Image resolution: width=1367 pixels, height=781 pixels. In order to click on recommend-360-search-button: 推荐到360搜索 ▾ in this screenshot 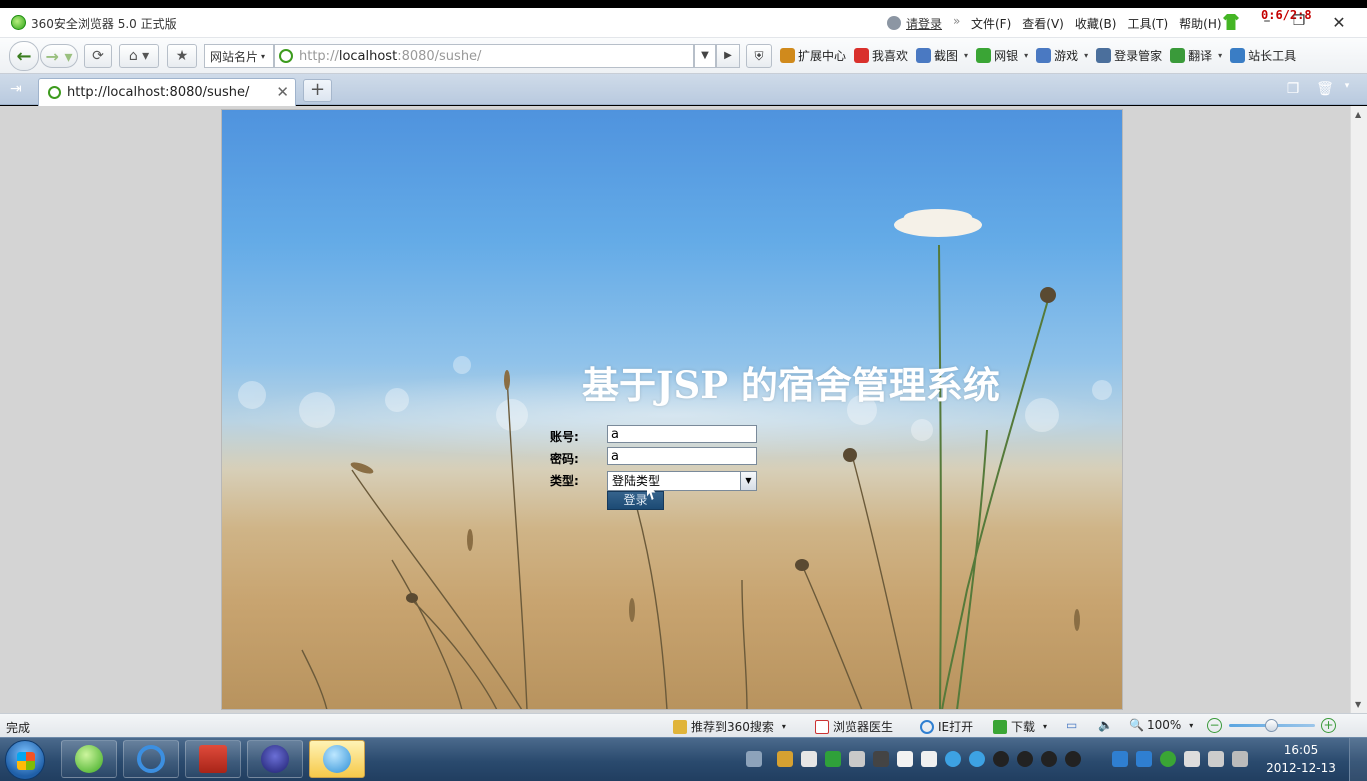, I will do `click(729, 726)`.